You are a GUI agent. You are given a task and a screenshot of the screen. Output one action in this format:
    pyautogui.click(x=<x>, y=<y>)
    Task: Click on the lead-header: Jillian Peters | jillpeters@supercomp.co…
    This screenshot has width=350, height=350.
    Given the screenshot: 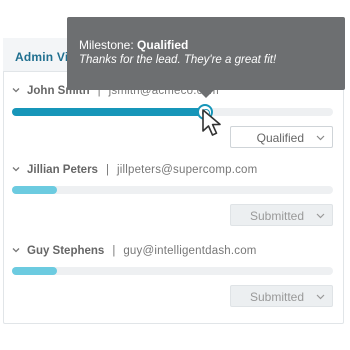 What is the action you would take?
    pyautogui.click(x=134, y=170)
    